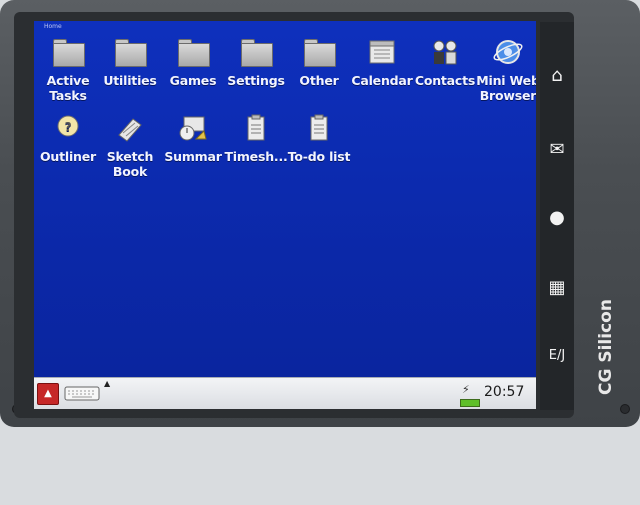  Describe the element at coordinates (508, 52) in the screenshot. I see `web-browser-icon` at that location.